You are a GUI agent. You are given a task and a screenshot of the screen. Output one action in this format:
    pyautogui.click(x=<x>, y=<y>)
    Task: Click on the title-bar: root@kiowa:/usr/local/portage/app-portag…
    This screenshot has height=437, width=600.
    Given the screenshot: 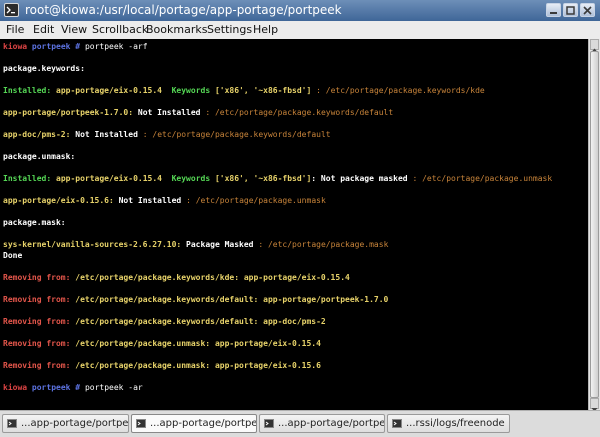 What is the action you would take?
    pyautogui.click(x=300, y=10)
    